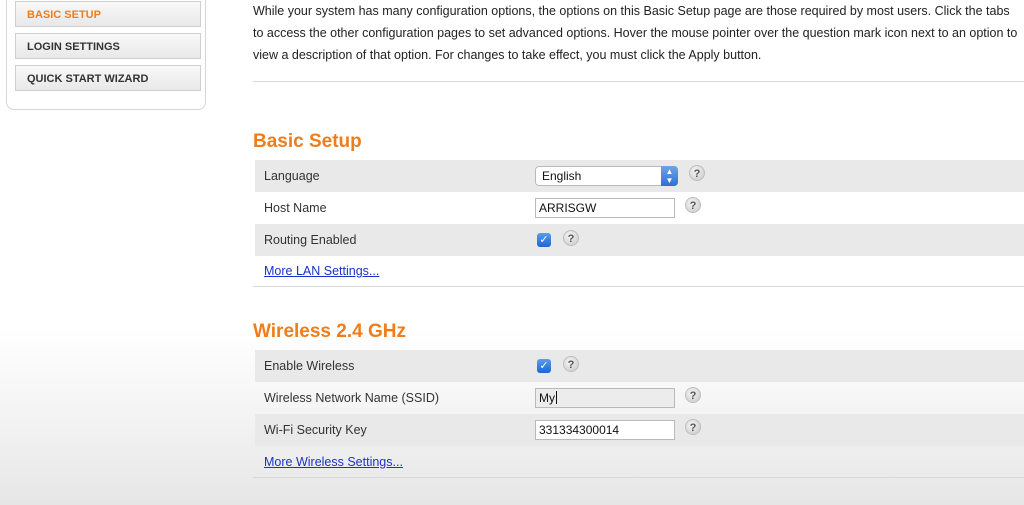  I want to click on security-key-label: Wi-Fi Security Key, so click(315, 430).